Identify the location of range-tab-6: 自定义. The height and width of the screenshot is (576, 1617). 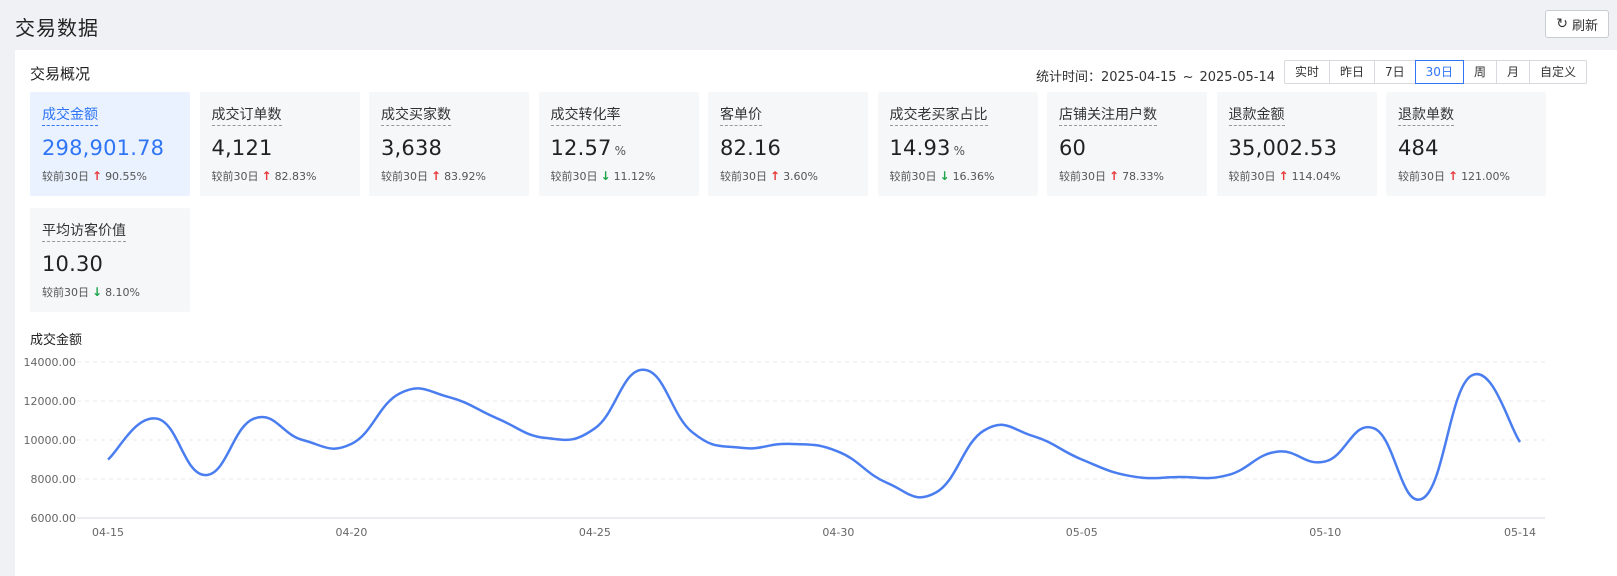
(1557, 72).